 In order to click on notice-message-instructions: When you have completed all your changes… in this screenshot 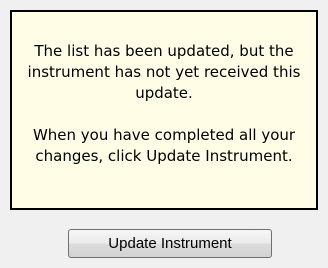, I will do `click(164, 145)`.